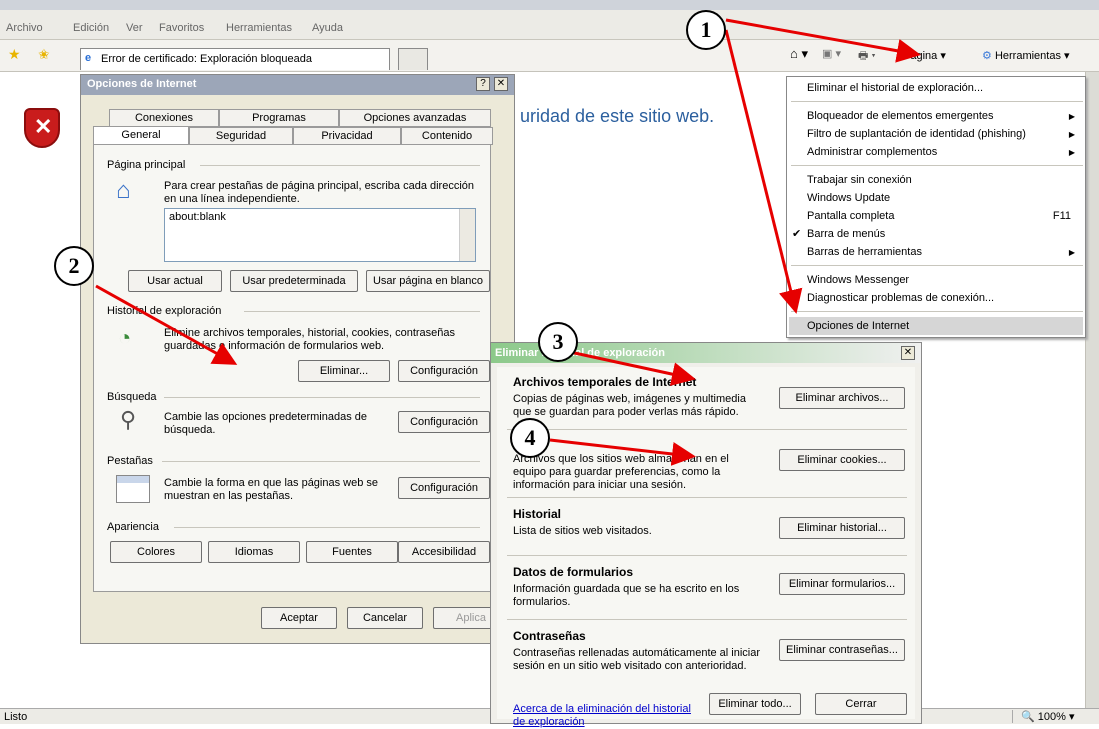  Describe the element at coordinates (558, 342) in the screenshot. I see `callout-3: 3` at that location.